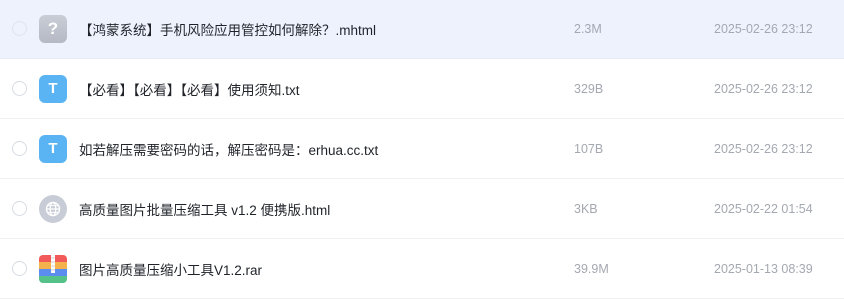 The height and width of the screenshot is (300, 844). What do you see at coordinates (189, 89) in the screenshot?
I see `file-name: 【必看】【必看】【必看】使用须知.txt` at bounding box center [189, 89].